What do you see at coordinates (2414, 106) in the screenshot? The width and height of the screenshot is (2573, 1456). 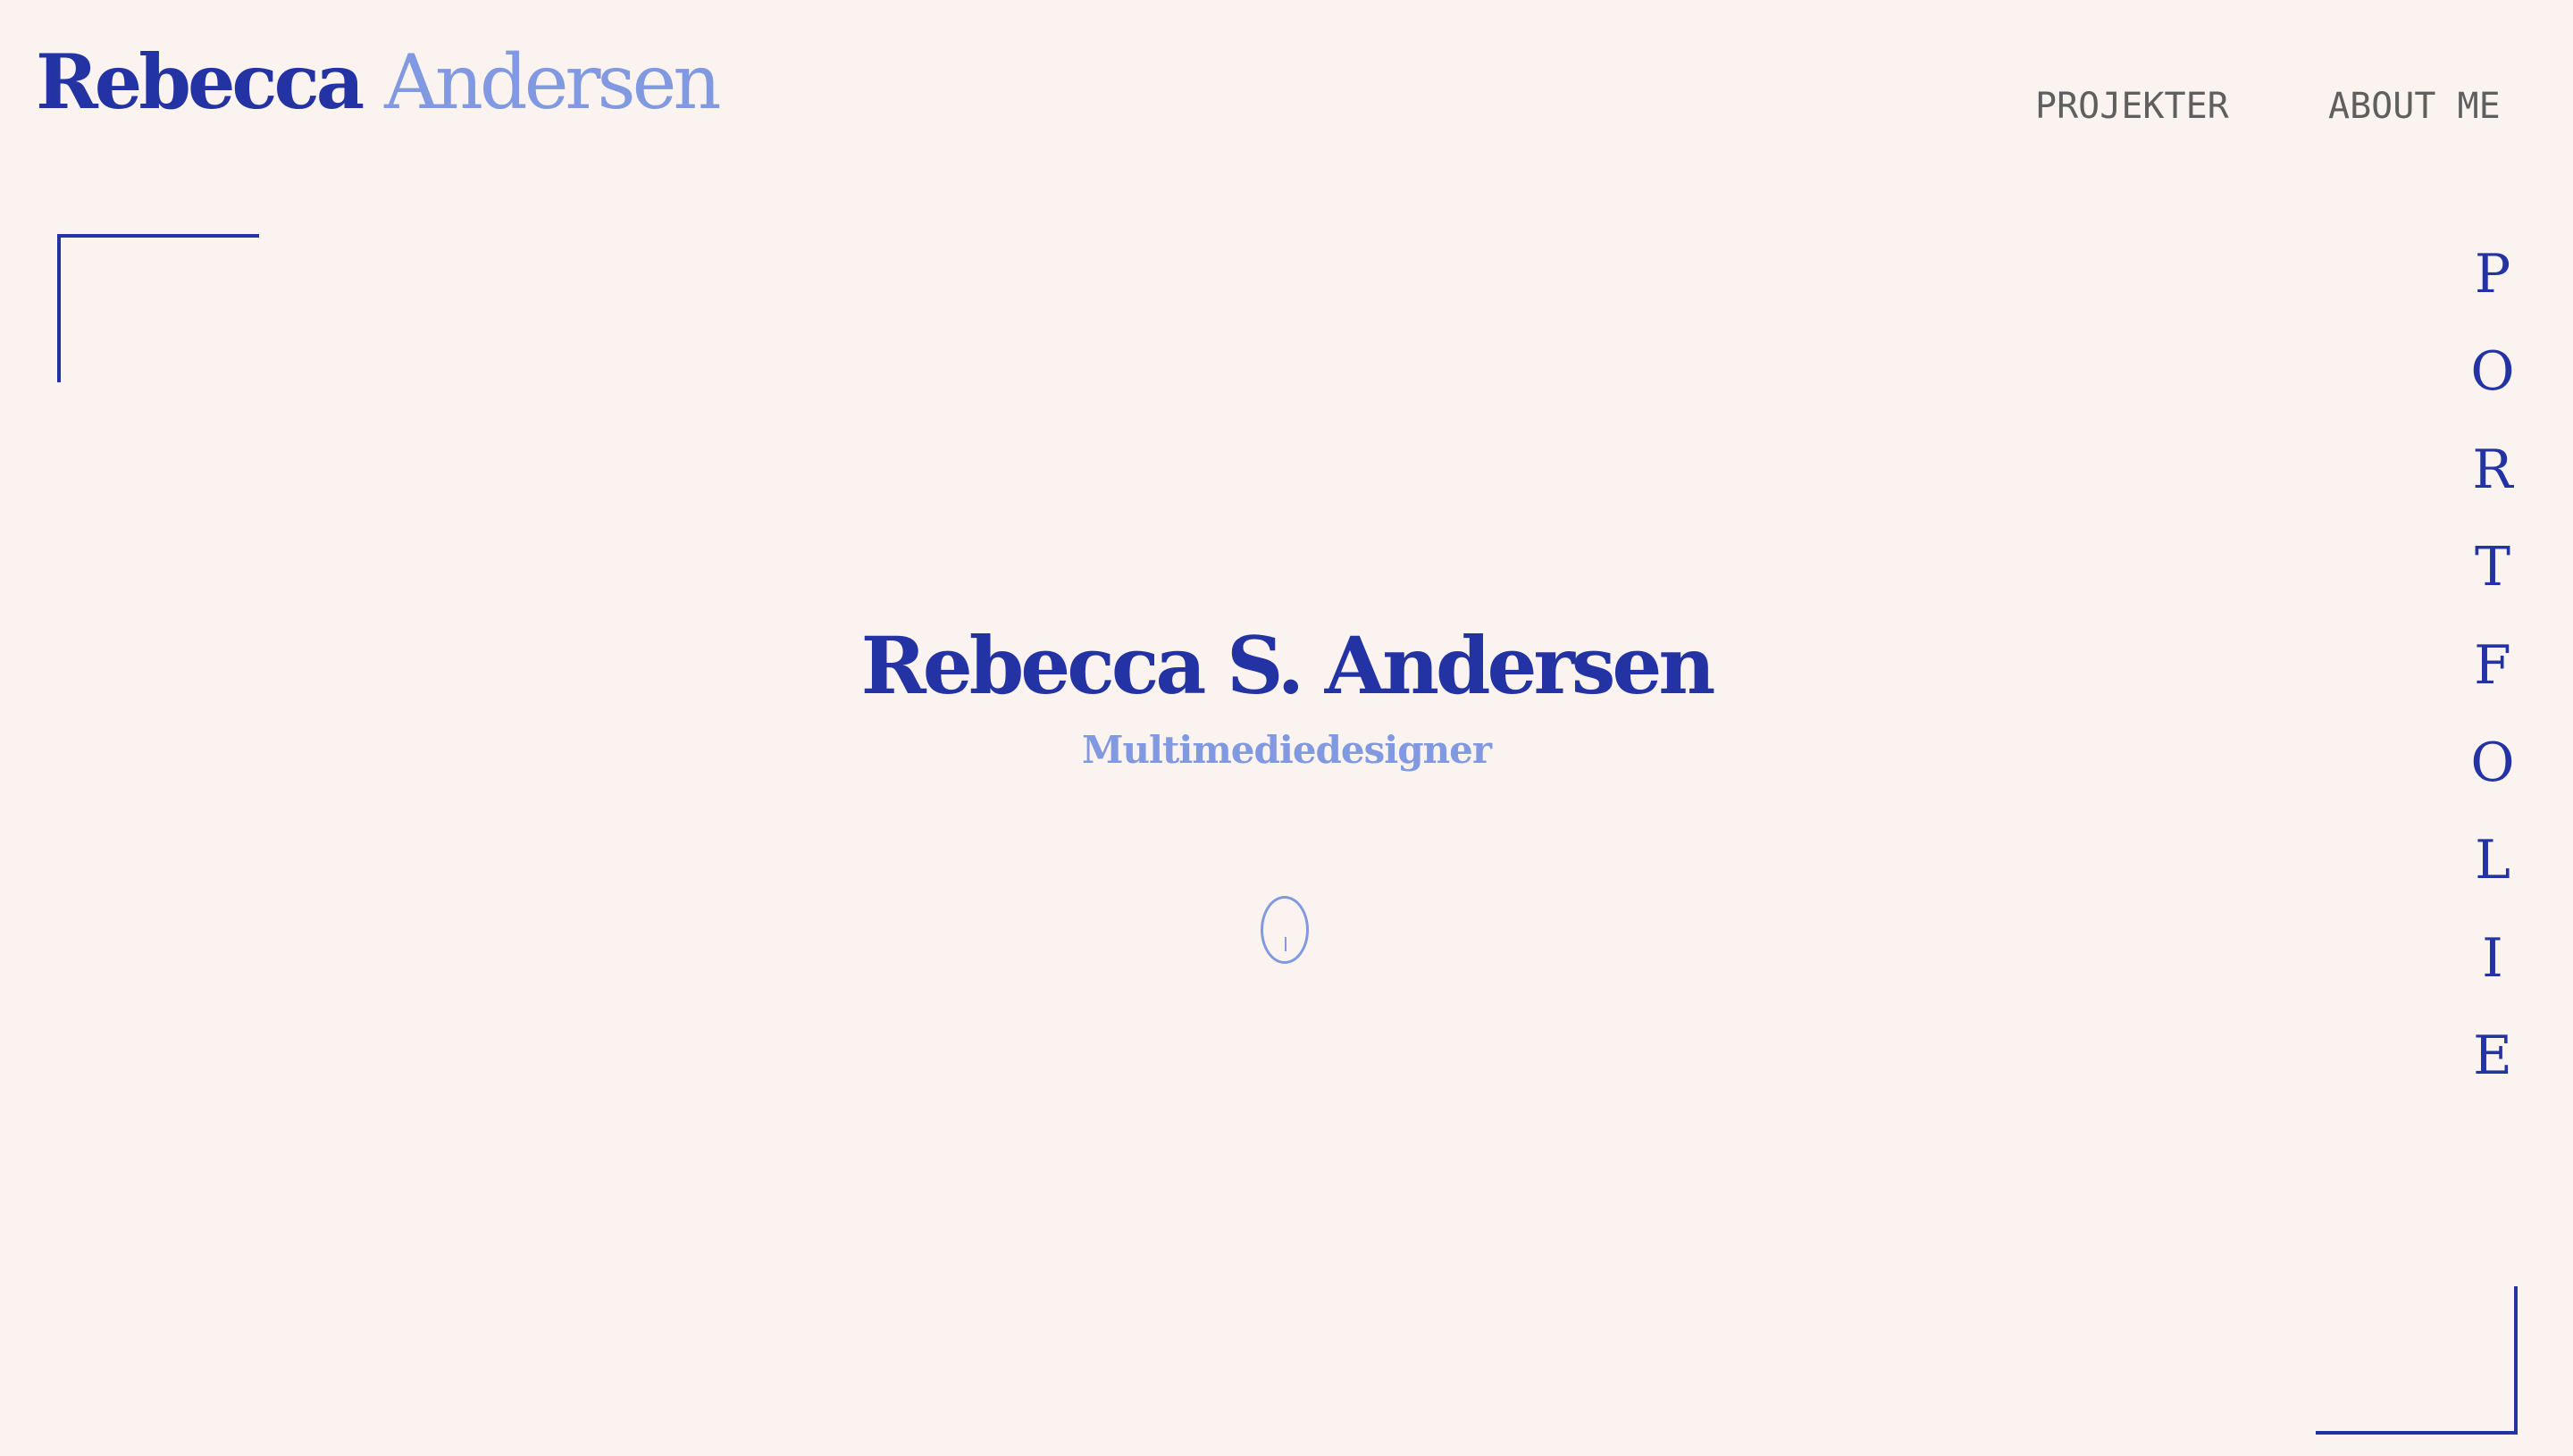 I see `nav-link-about-me: ABOUT ME` at bounding box center [2414, 106].